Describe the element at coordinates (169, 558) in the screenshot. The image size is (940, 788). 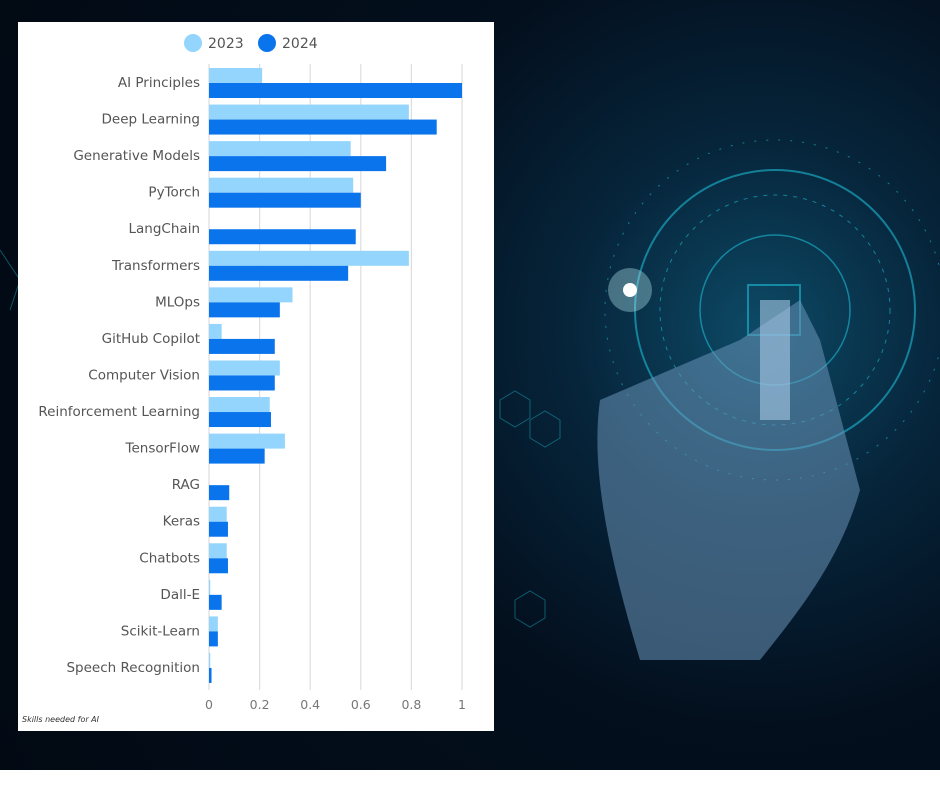
I see `category-label: Chatbots` at that location.